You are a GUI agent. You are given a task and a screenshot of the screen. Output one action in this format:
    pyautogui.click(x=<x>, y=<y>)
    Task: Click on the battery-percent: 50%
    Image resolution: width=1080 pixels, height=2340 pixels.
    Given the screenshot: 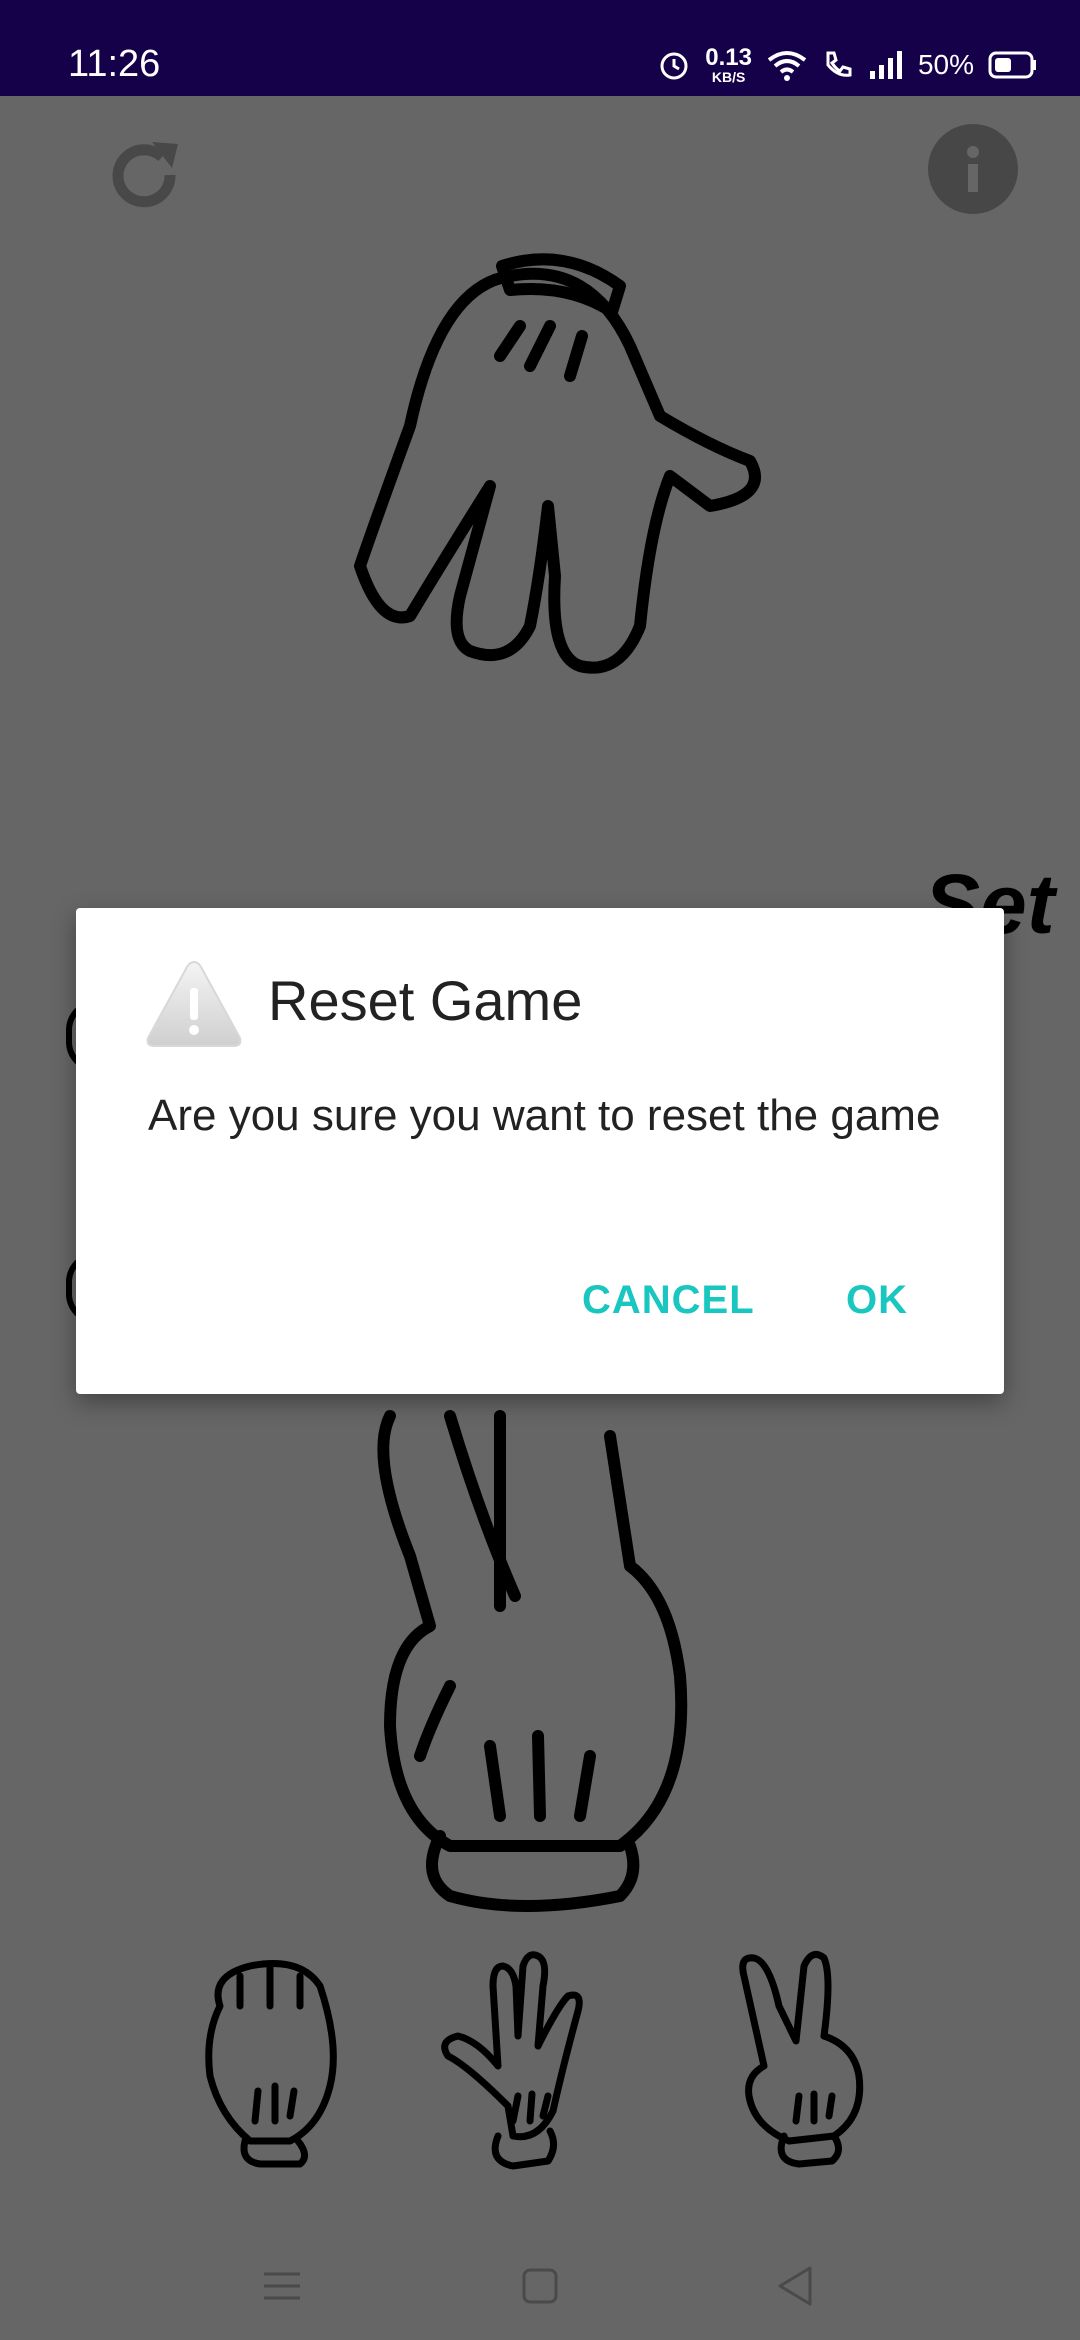 What is the action you would take?
    pyautogui.click(x=945, y=64)
    